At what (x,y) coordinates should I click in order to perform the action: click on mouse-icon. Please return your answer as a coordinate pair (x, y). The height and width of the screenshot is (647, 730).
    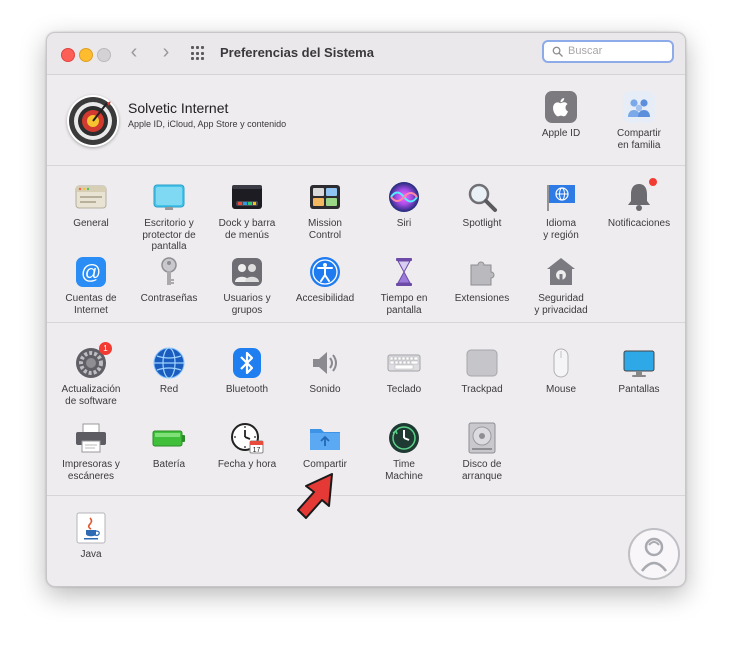
    Looking at the image, I should click on (561, 363).